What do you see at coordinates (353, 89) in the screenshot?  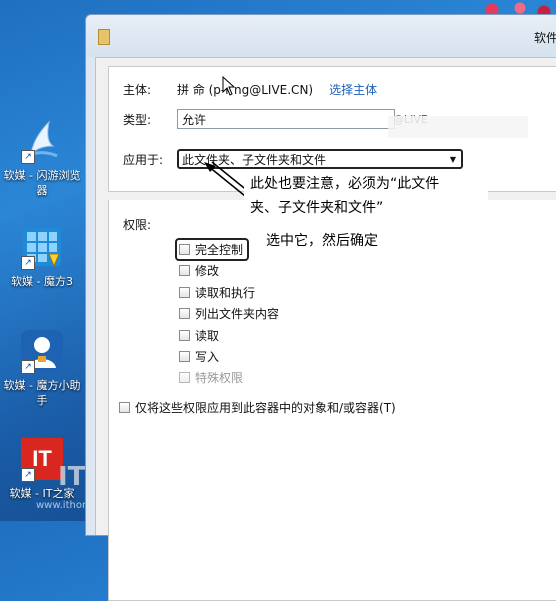 I see `select-principal-link: 选择主体` at bounding box center [353, 89].